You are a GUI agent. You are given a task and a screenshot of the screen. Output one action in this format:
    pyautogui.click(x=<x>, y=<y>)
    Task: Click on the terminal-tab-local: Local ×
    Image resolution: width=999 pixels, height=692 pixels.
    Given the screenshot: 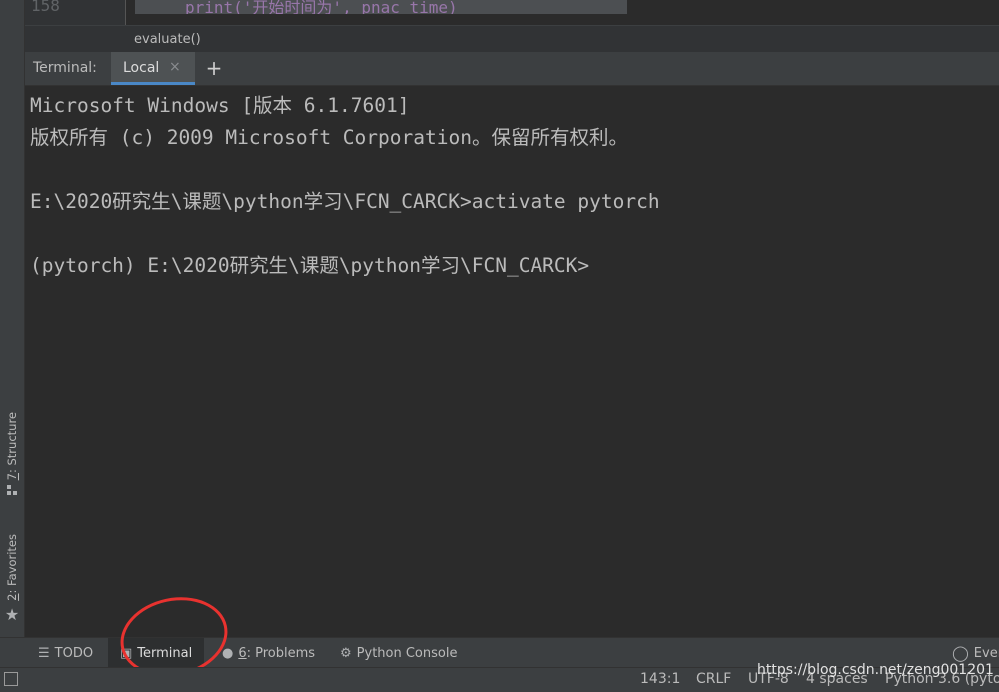 What is the action you would take?
    pyautogui.click(x=153, y=68)
    